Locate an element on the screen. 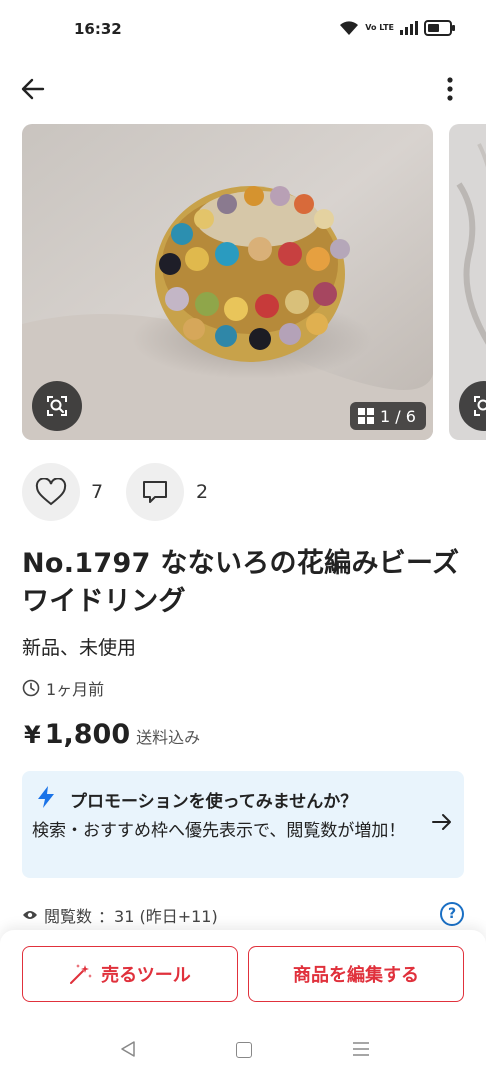 This screenshot has width=486, height=1080. signal-icon is located at coordinates (409, 28).